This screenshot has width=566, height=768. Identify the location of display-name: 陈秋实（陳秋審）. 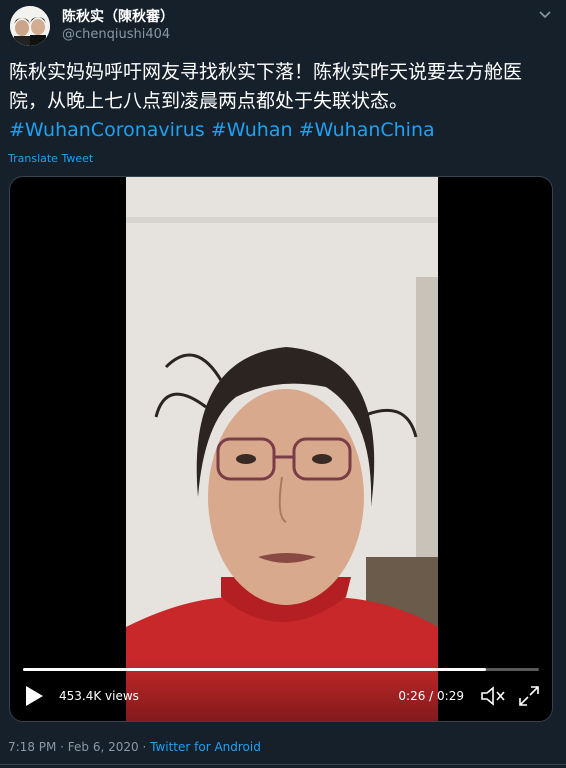
(118, 17).